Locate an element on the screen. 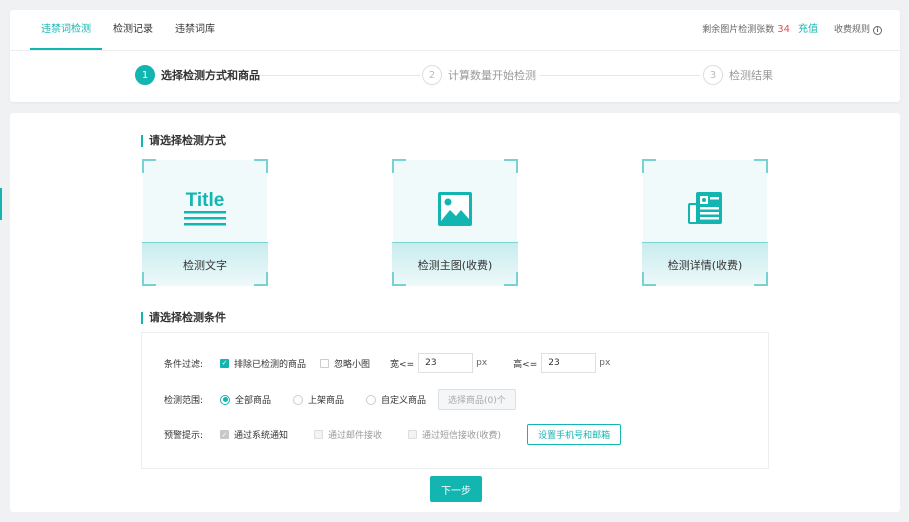 Image resolution: width=909 pixels, height=522 pixels. width-input is located at coordinates (446, 363).